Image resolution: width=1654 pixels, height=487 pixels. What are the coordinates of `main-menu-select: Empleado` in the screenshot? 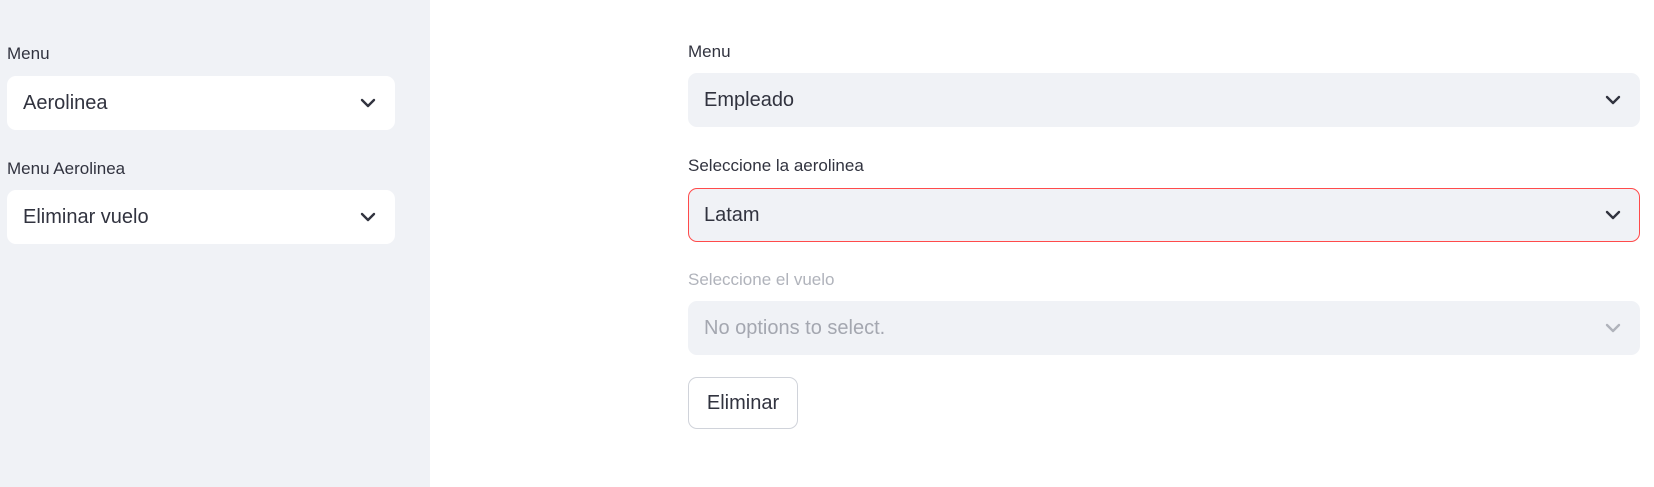 It's located at (1164, 100).